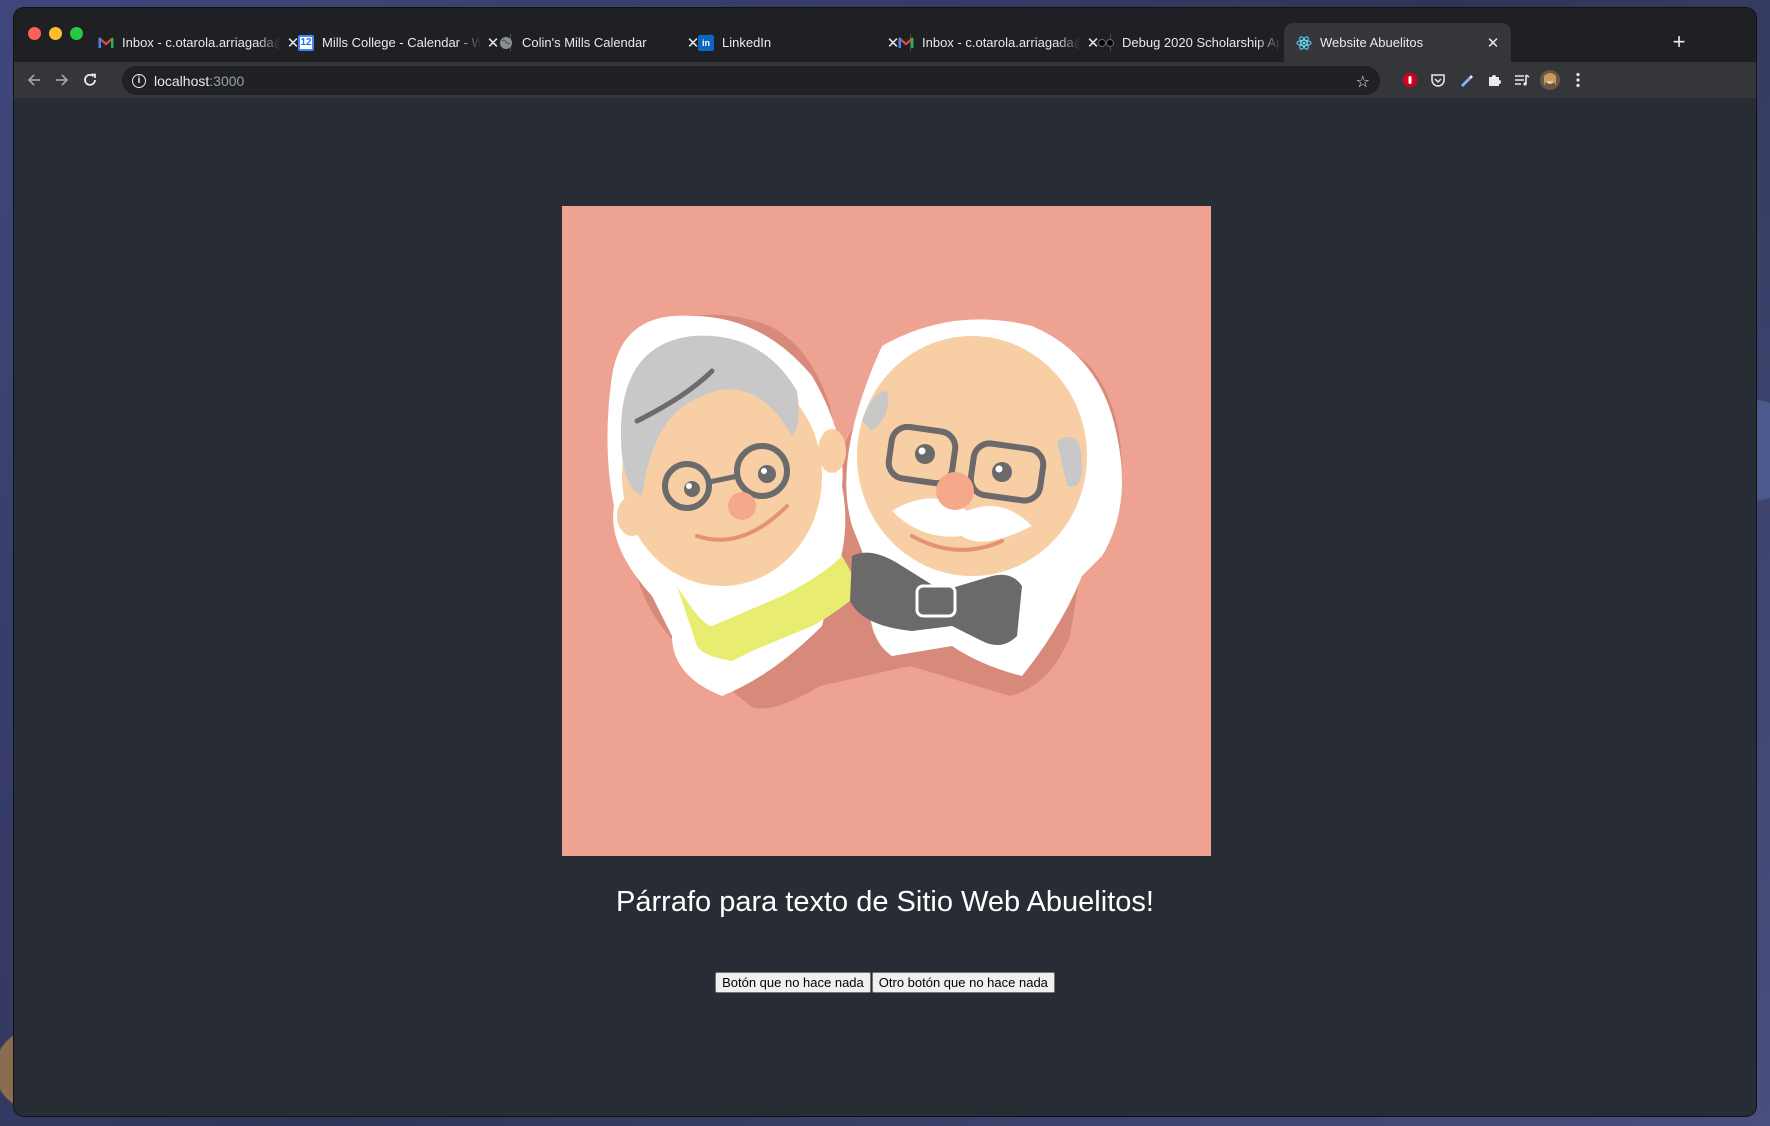  I want to click on reload-icon, so click(90, 80).